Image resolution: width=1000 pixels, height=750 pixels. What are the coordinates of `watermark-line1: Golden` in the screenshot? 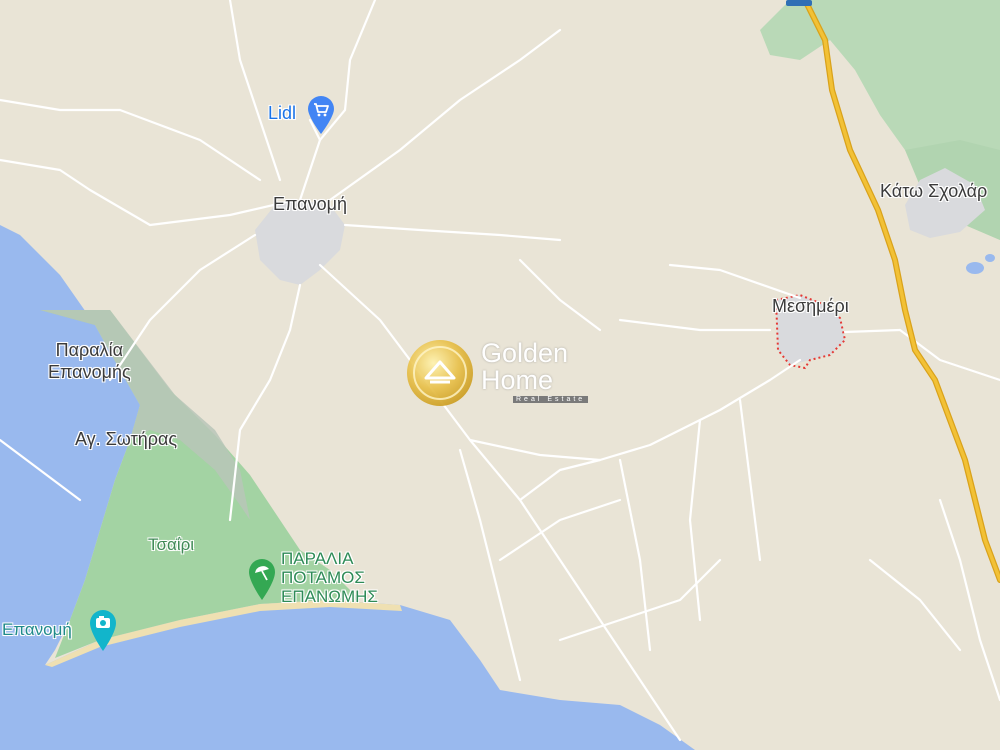 It's located at (525, 353).